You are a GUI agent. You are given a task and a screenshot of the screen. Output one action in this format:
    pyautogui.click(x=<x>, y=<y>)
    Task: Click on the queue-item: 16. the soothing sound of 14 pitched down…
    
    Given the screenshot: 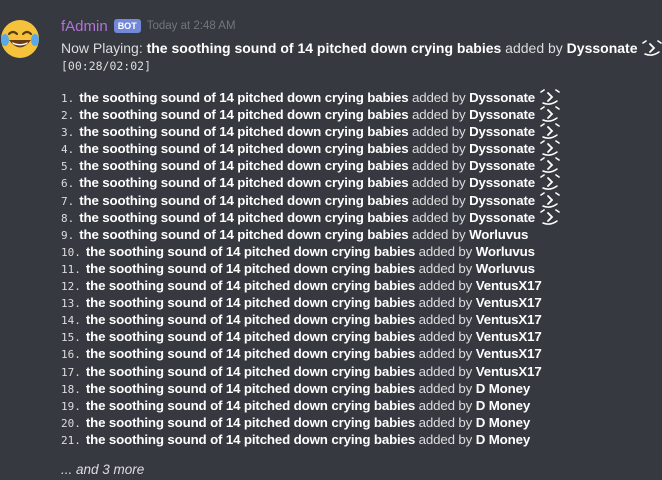 What is the action you would take?
    pyautogui.click(x=311, y=353)
    